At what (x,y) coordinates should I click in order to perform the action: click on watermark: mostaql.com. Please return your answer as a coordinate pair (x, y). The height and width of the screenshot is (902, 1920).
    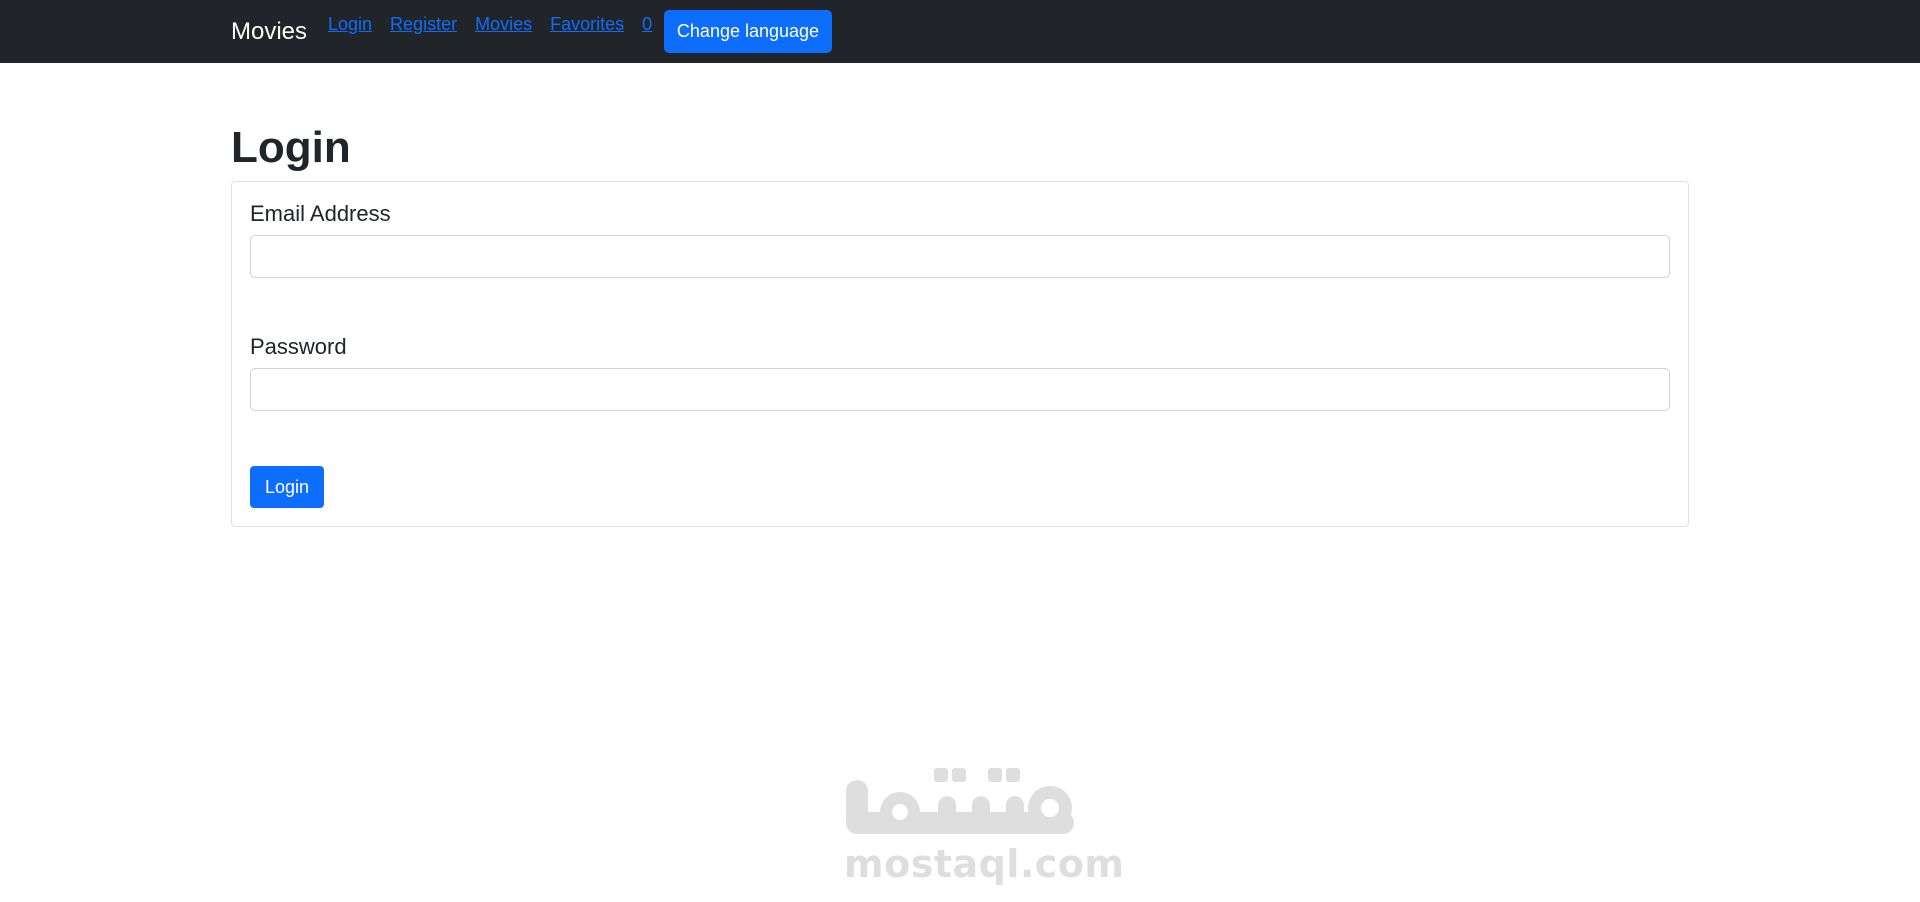
    Looking at the image, I should click on (981, 825).